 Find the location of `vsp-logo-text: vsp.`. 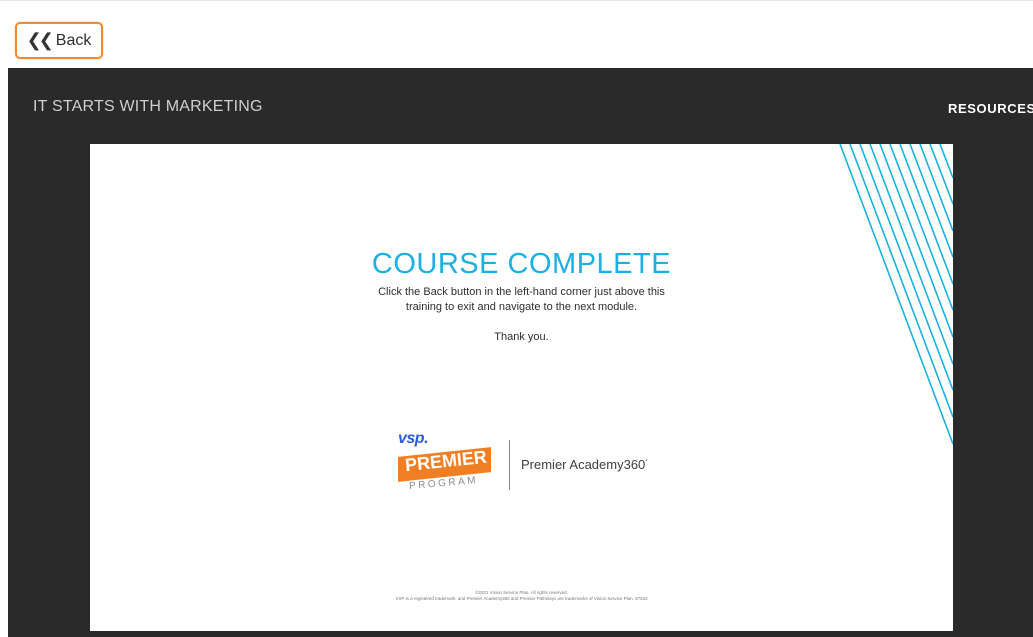

vsp-logo-text: vsp. is located at coordinates (413, 438).